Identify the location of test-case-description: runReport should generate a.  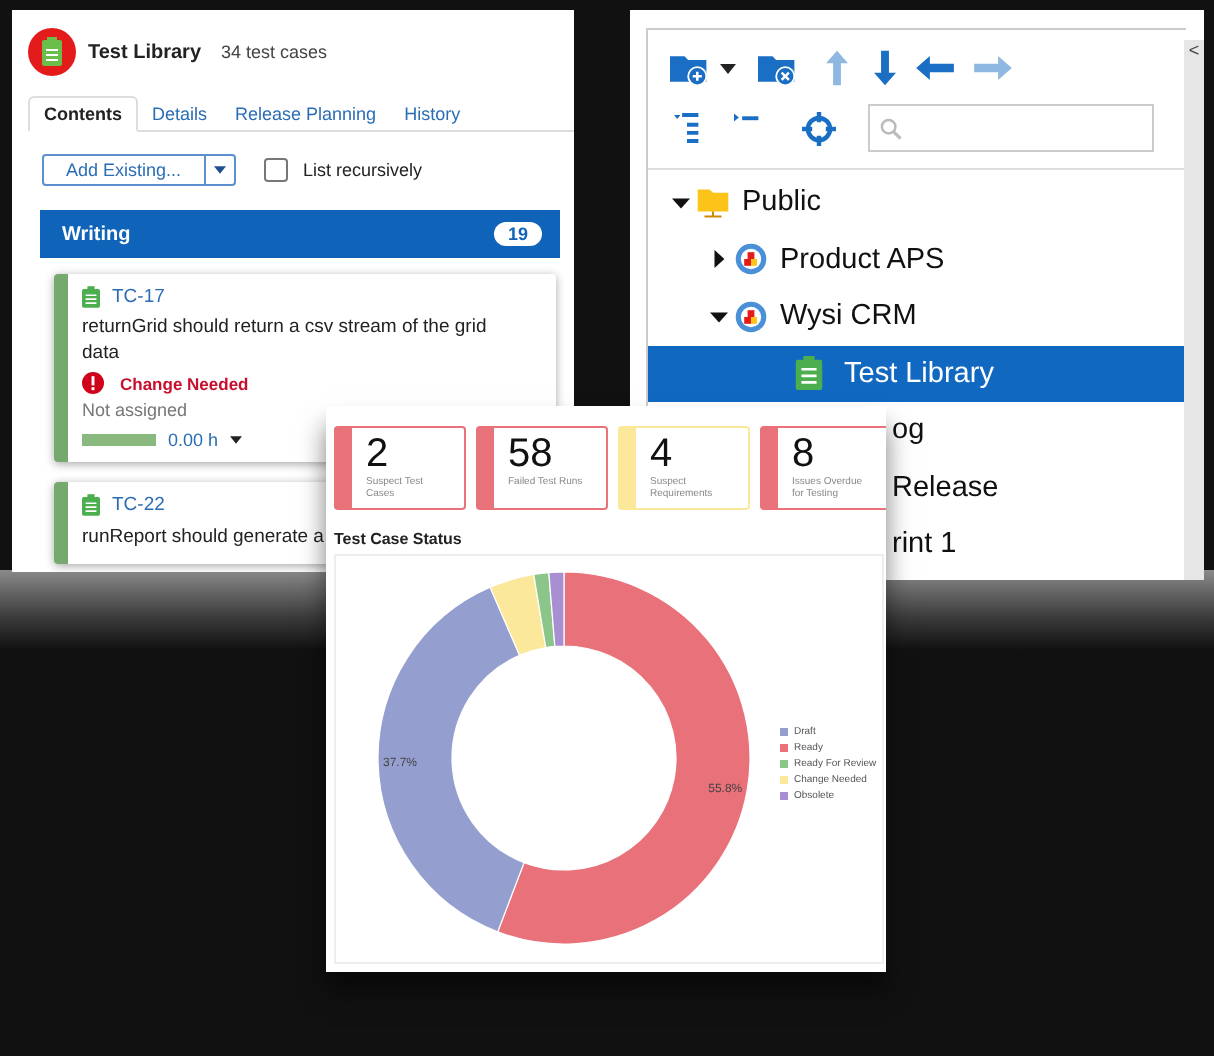
(203, 537).